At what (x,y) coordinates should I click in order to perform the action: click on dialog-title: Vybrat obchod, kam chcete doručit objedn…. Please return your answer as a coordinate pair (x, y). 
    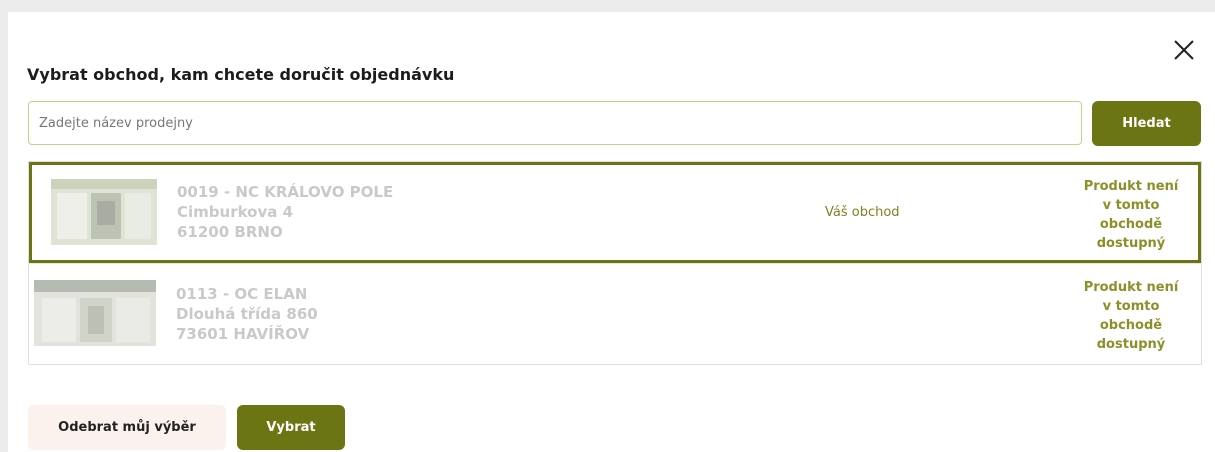
    Looking at the image, I should click on (241, 74).